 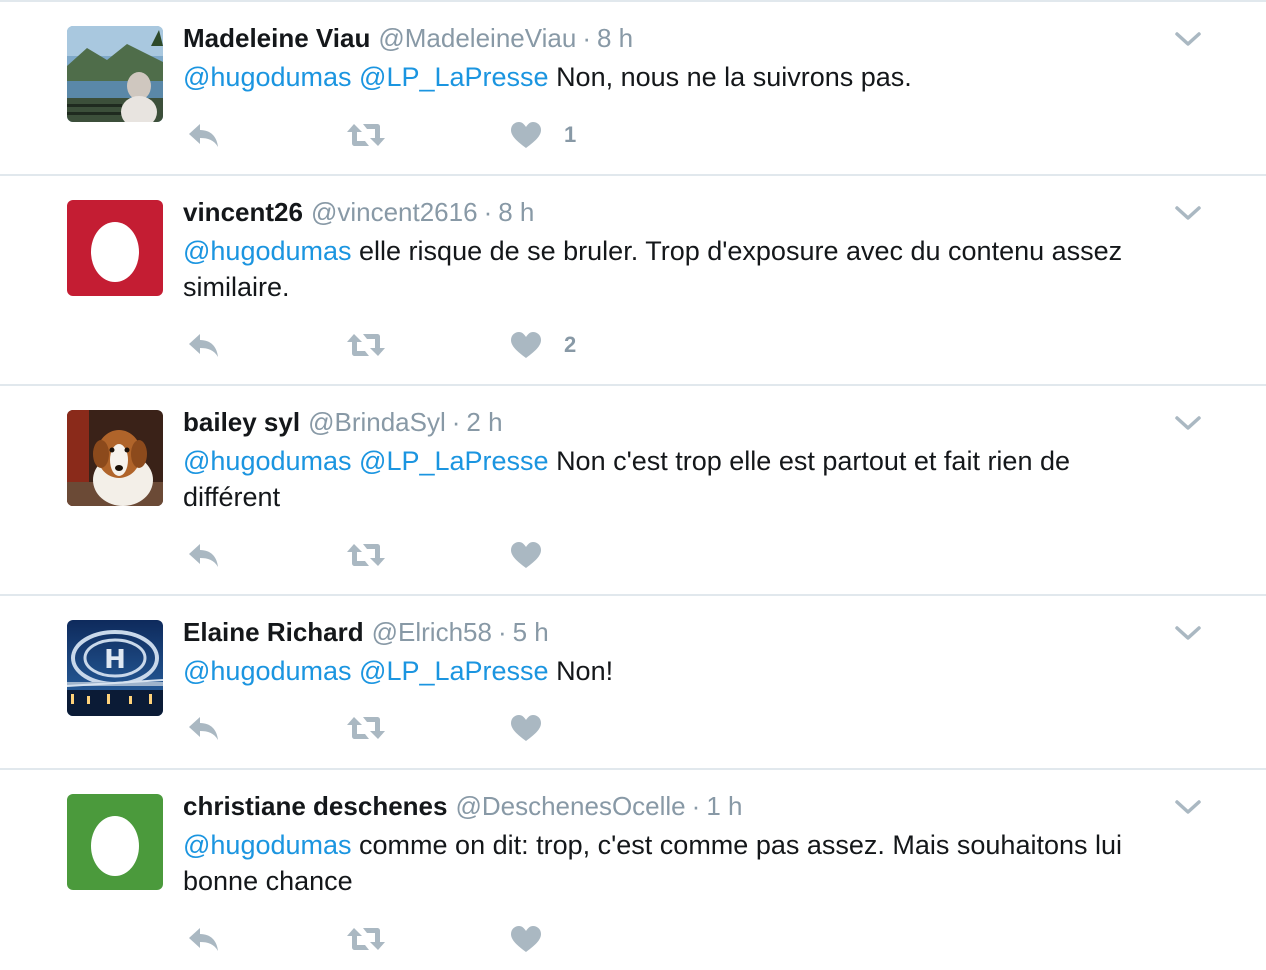 What do you see at coordinates (276, 38) in the screenshot?
I see `display-name: Madeleine Viau` at bounding box center [276, 38].